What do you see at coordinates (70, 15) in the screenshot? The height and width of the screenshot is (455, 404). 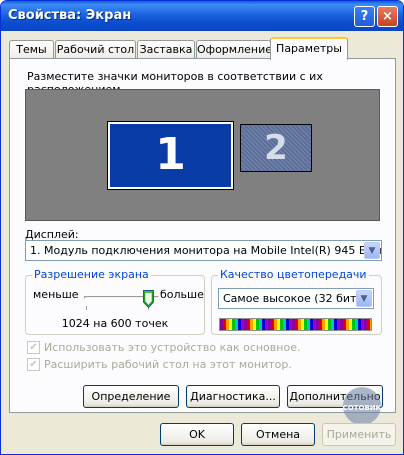 I see `window-title: Свойства: Экран` at bounding box center [70, 15].